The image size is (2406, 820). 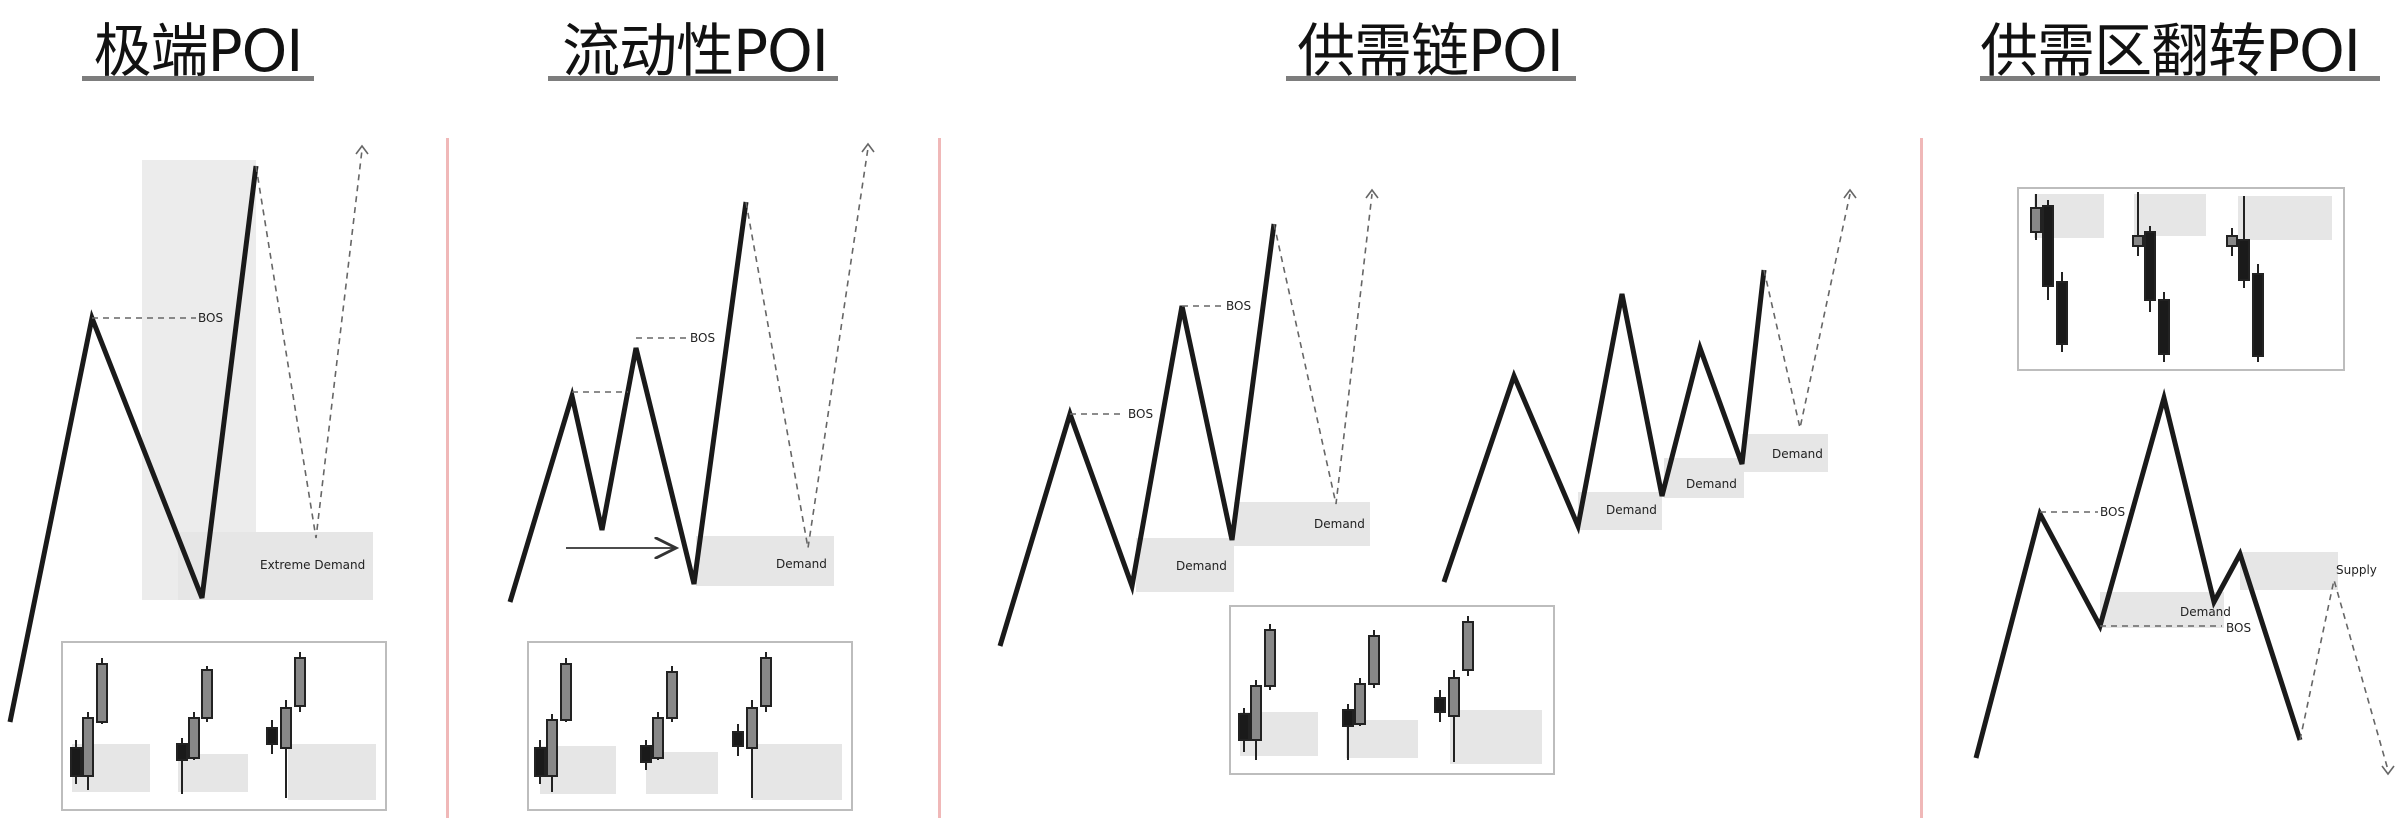 I want to click on supply-label: Supply, so click(x=2356, y=570).